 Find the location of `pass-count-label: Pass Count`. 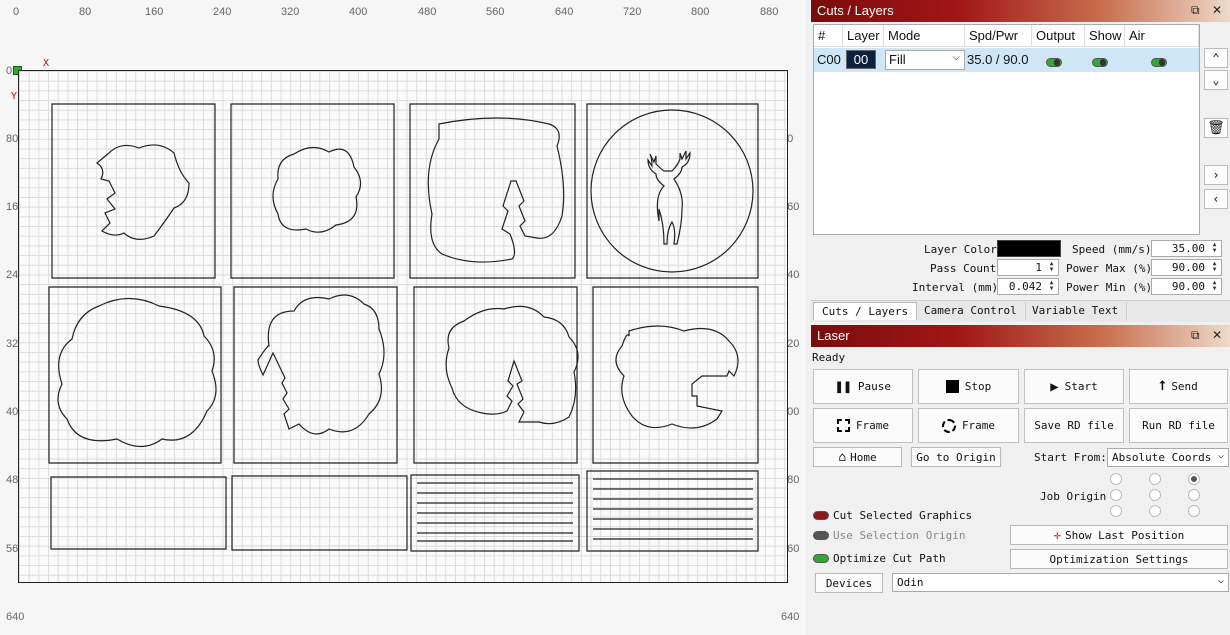

pass-count-label: Pass Count is located at coordinates (963, 268).